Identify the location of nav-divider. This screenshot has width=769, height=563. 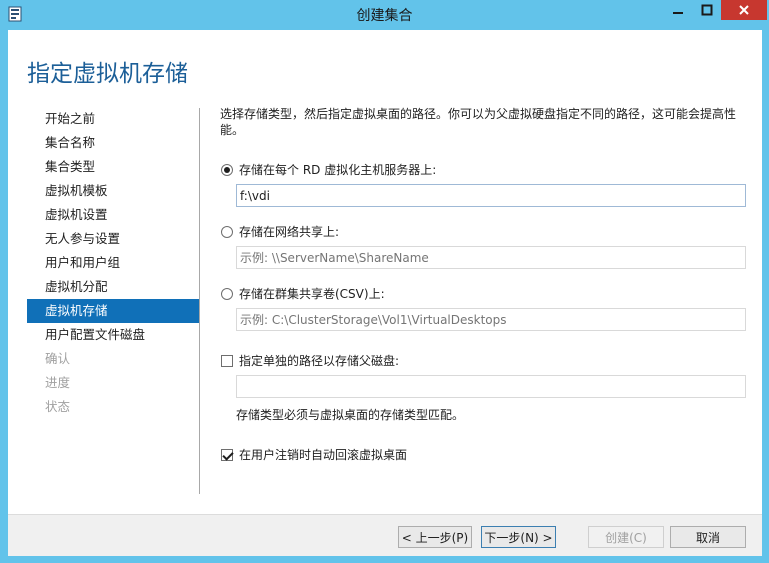
(199, 301).